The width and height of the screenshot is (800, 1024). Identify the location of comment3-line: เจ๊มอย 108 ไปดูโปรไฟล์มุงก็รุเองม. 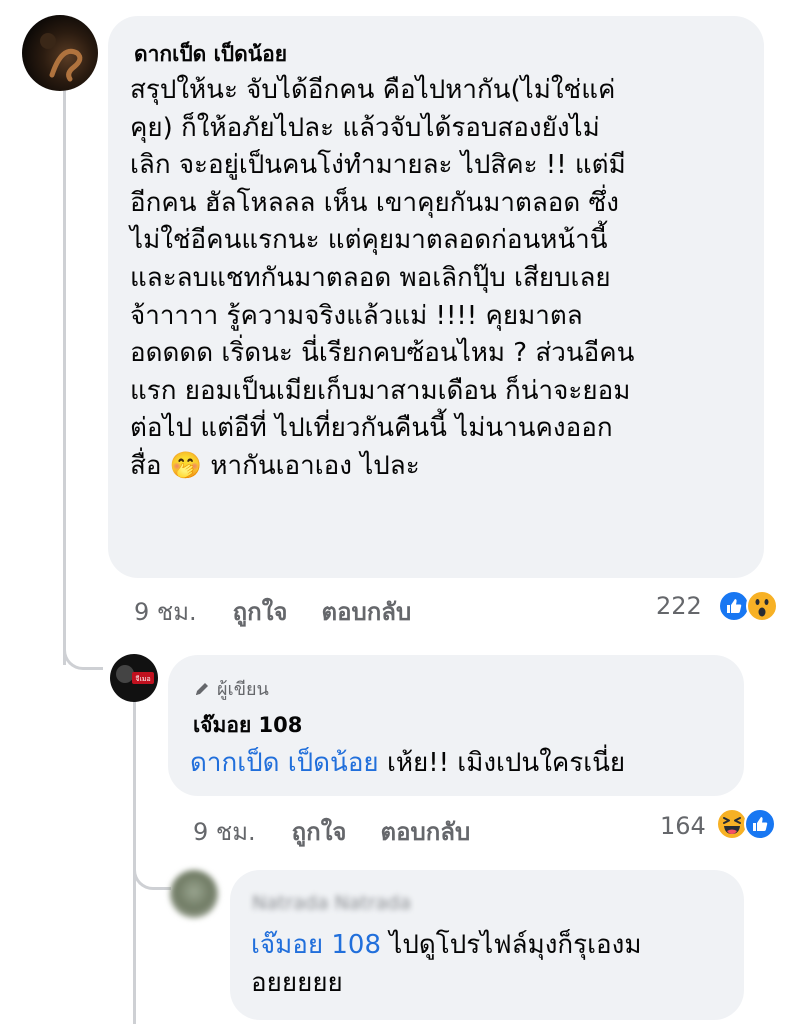
(496, 946).